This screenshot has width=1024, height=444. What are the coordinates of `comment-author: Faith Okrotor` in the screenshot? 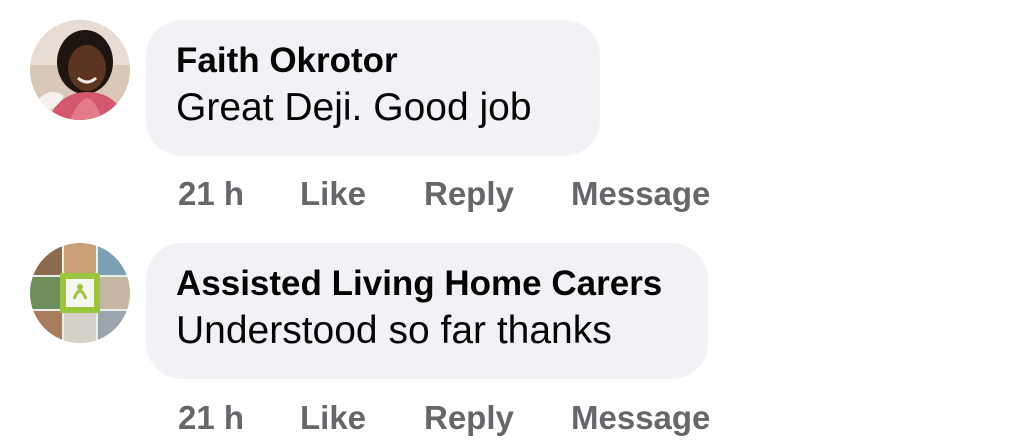 It's located at (373, 61).